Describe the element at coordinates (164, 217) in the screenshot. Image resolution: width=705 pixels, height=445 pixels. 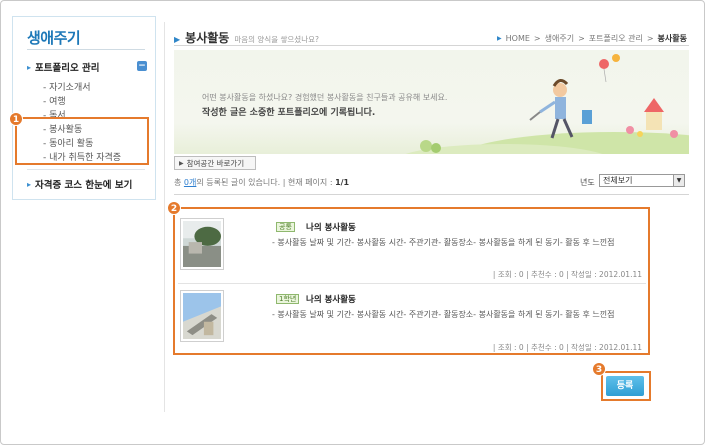
I see `column-divider` at that location.